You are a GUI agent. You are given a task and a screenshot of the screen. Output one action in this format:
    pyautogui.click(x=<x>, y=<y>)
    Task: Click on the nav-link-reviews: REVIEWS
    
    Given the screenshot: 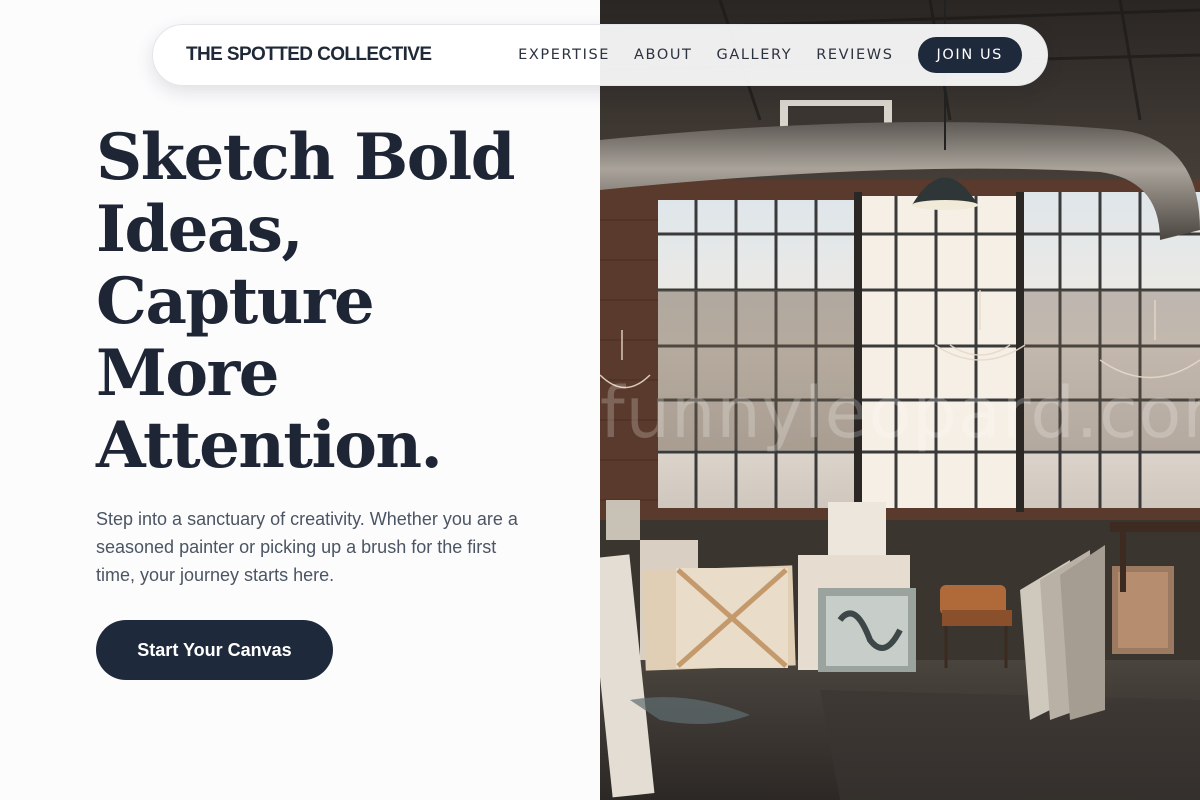 What is the action you would take?
    pyautogui.click(x=854, y=55)
    